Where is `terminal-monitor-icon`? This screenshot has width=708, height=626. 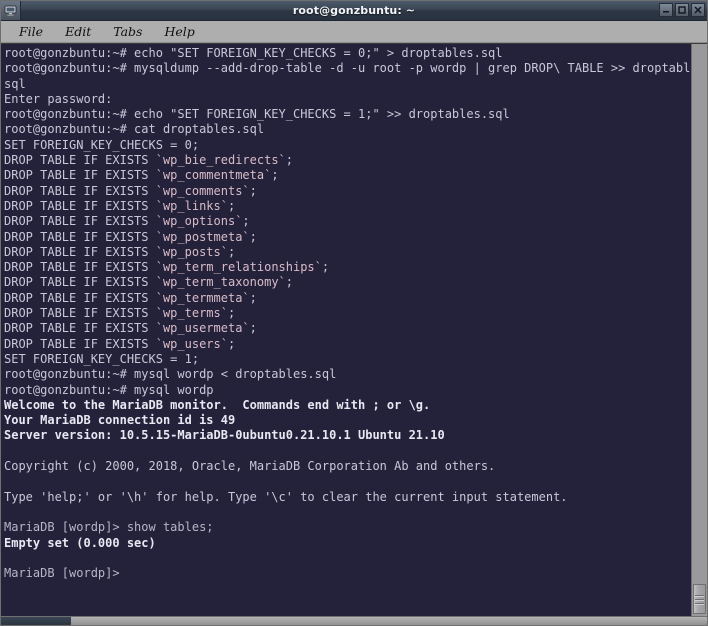 terminal-monitor-icon is located at coordinates (11, 10).